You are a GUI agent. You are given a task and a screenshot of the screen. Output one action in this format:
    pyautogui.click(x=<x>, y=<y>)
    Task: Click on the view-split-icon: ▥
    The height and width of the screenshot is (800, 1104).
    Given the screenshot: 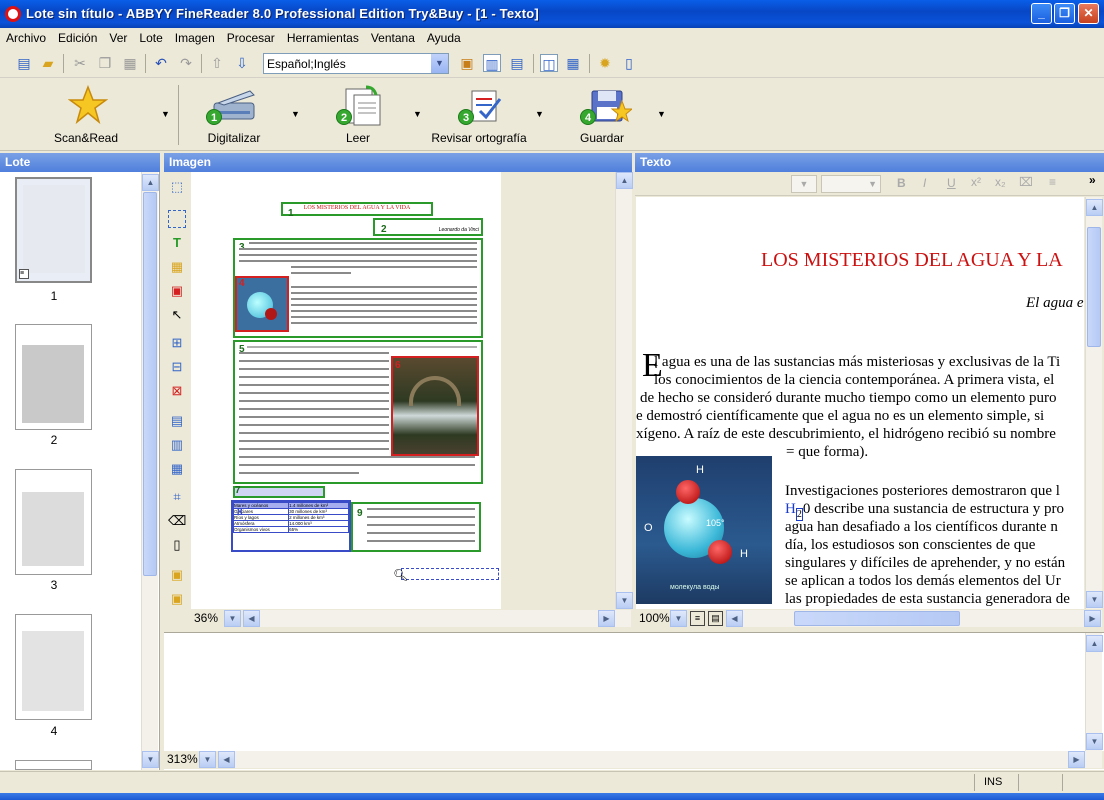 What is the action you would take?
    pyautogui.click(x=492, y=63)
    